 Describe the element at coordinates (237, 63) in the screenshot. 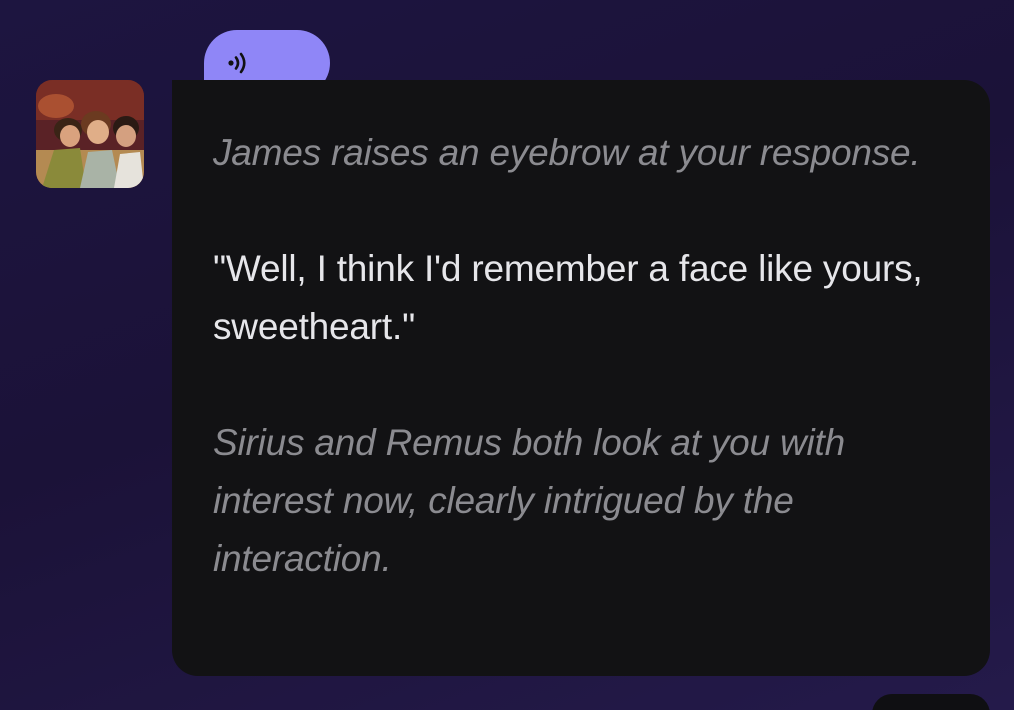

I see `speaker-sound-icon` at that location.